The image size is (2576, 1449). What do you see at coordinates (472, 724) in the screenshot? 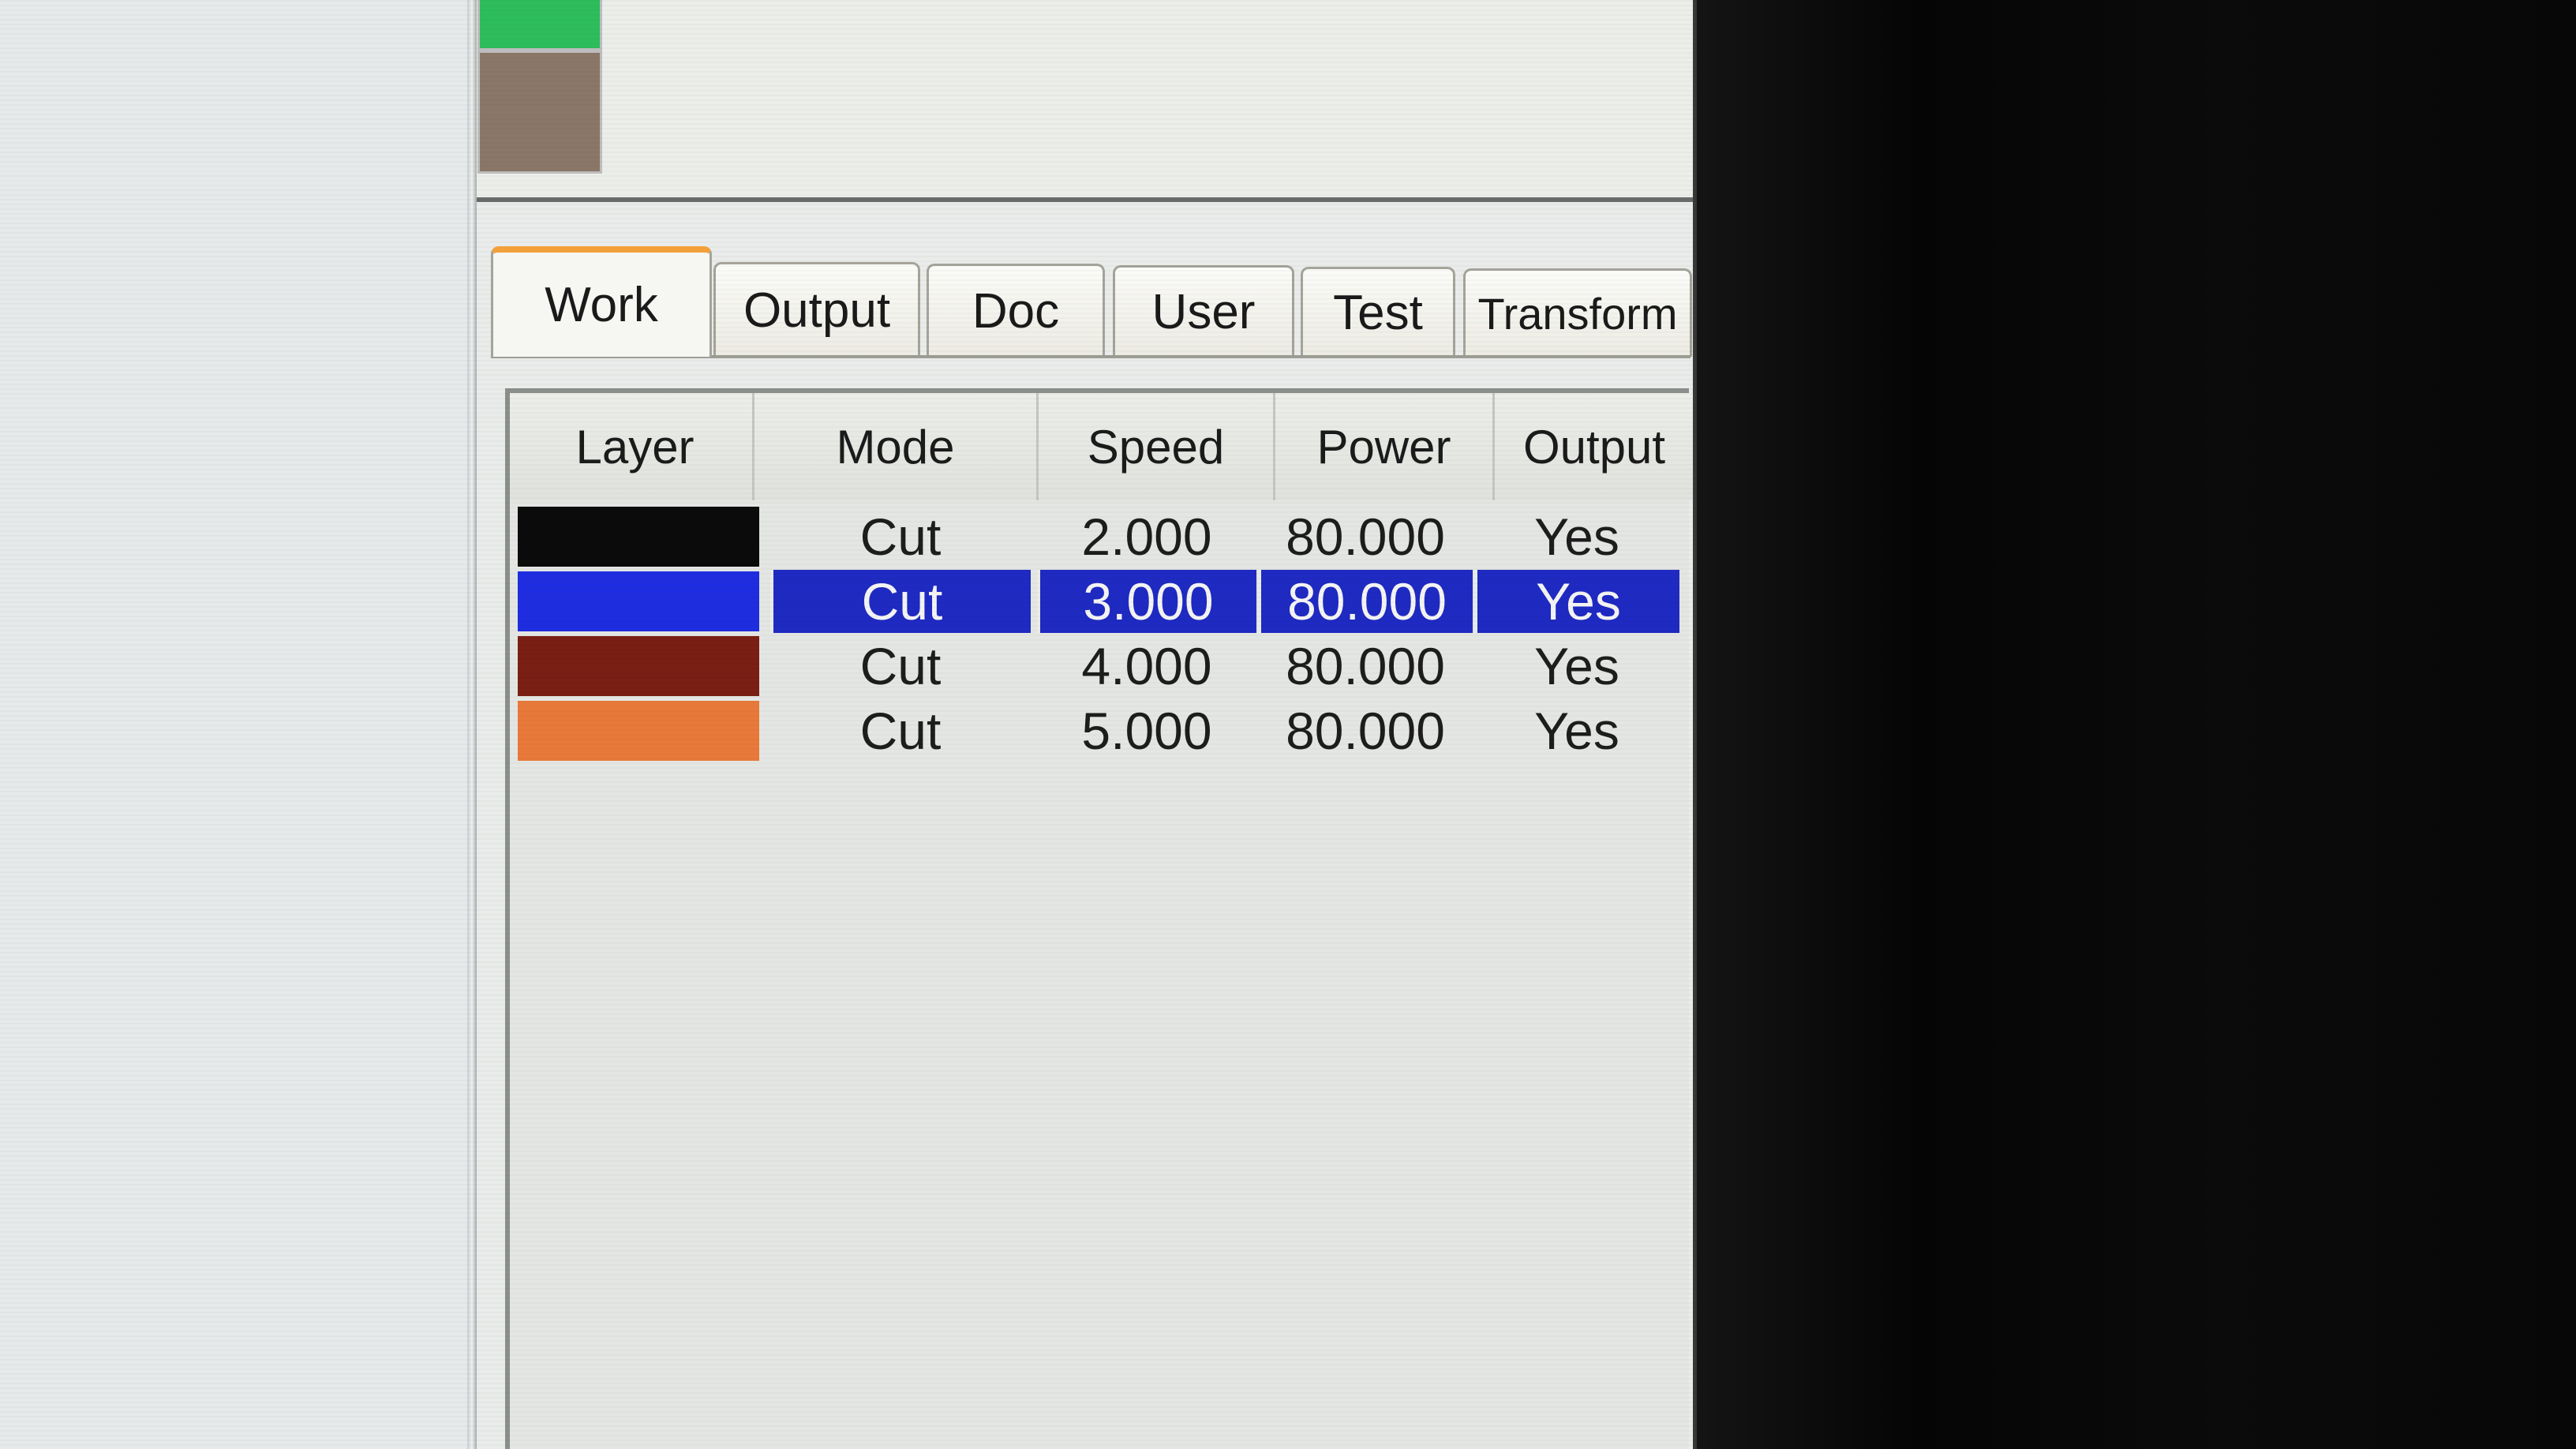
I see `pane-splitter` at bounding box center [472, 724].